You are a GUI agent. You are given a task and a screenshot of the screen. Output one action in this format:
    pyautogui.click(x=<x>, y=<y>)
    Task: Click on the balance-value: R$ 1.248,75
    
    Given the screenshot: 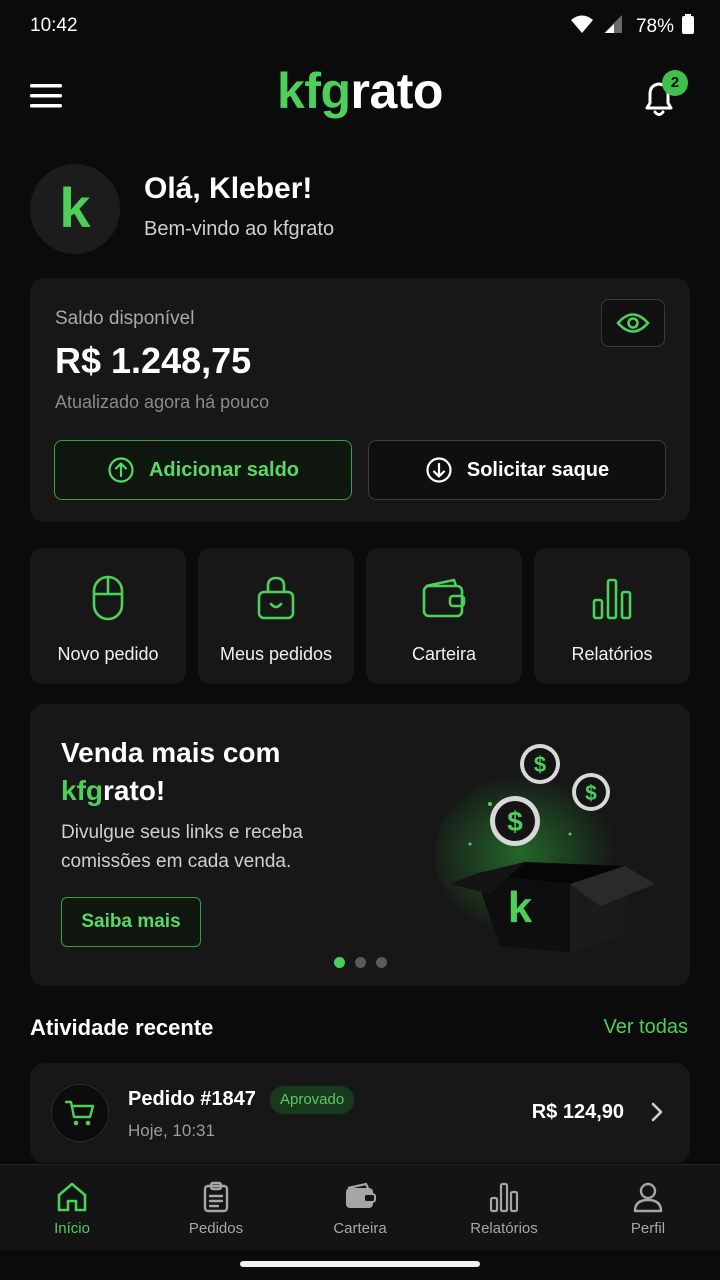 What is the action you would take?
    pyautogui.click(x=153, y=360)
    